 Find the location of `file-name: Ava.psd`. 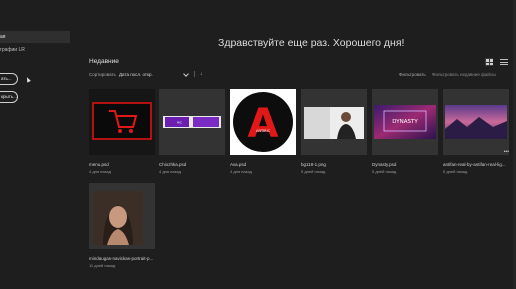

file-name: Ava.psd is located at coordinates (238, 164).